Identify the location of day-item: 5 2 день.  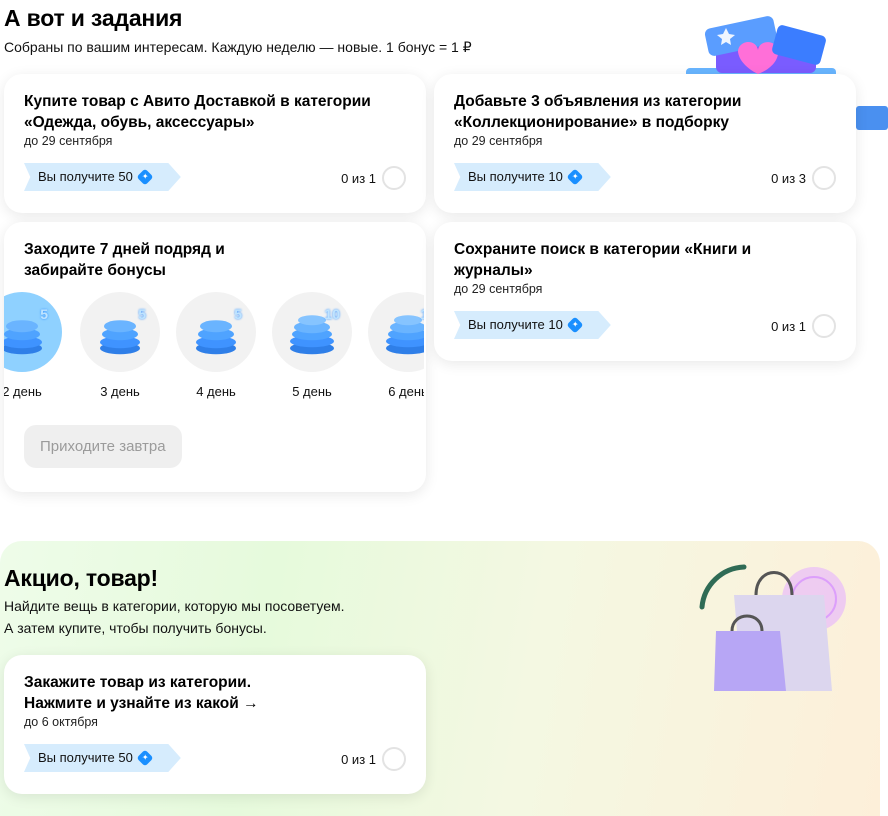
(33, 345).